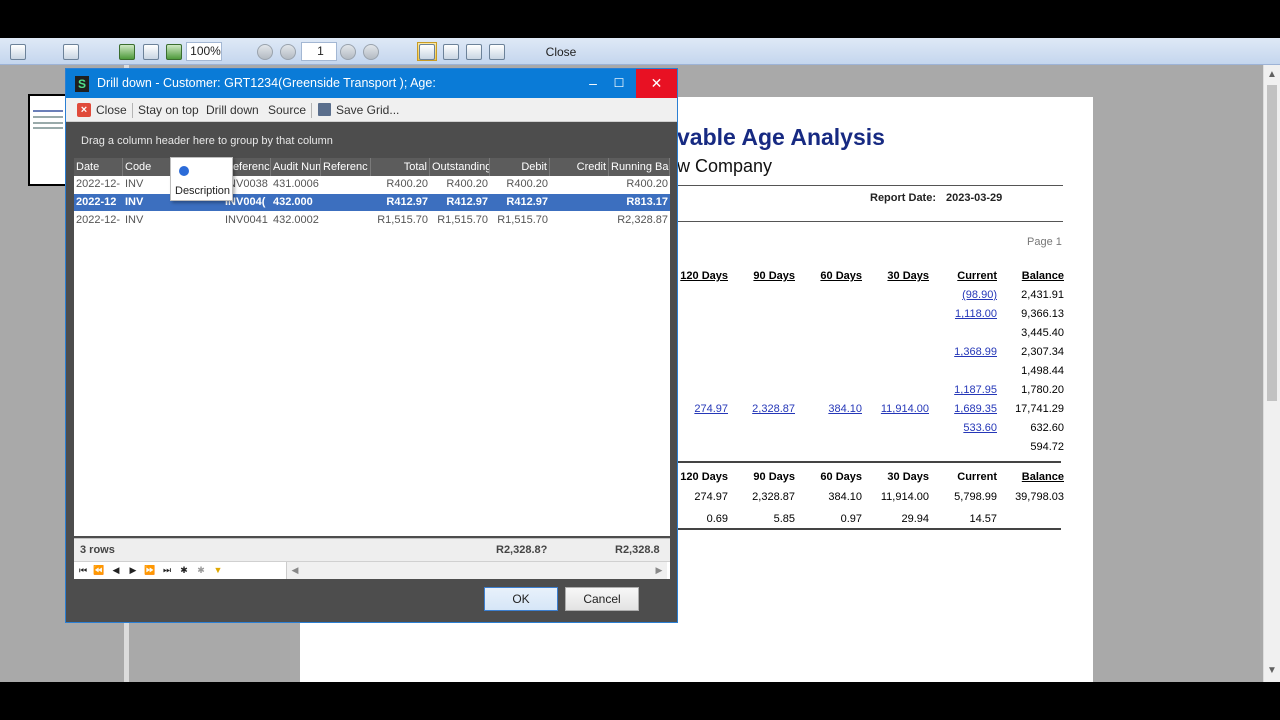 The image size is (1280, 720). What do you see at coordinates (640, 51) in the screenshot?
I see `viewer-toolbar: 100% 1 Close` at bounding box center [640, 51].